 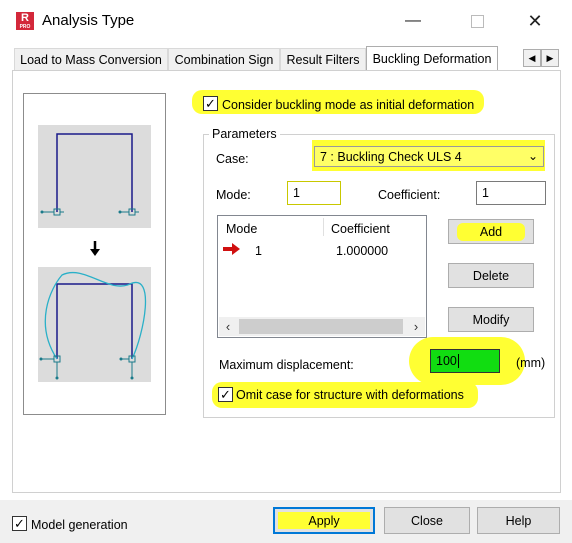 I want to click on delete-button-label: Delete, so click(x=491, y=275).